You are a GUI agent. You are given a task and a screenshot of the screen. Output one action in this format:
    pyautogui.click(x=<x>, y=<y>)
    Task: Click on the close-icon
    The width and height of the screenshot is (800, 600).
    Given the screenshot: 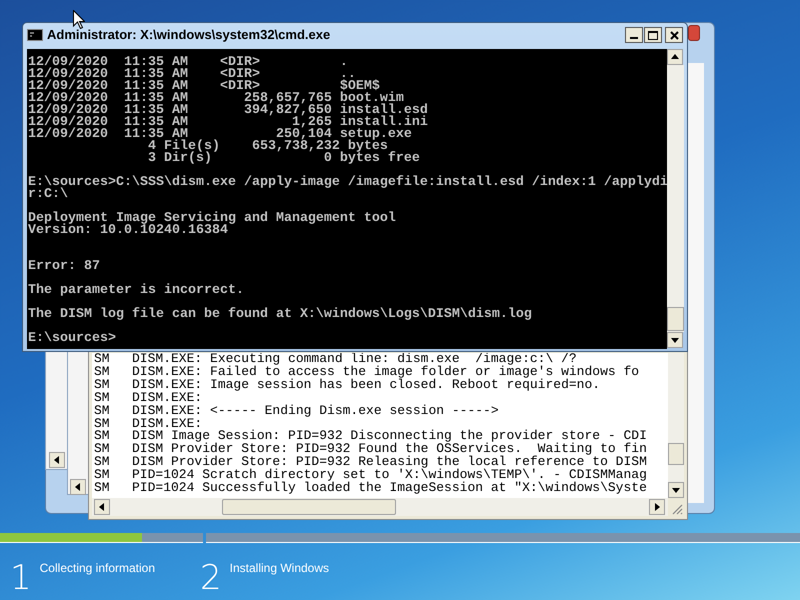 What is the action you would take?
    pyautogui.click(x=674, y=35)
    